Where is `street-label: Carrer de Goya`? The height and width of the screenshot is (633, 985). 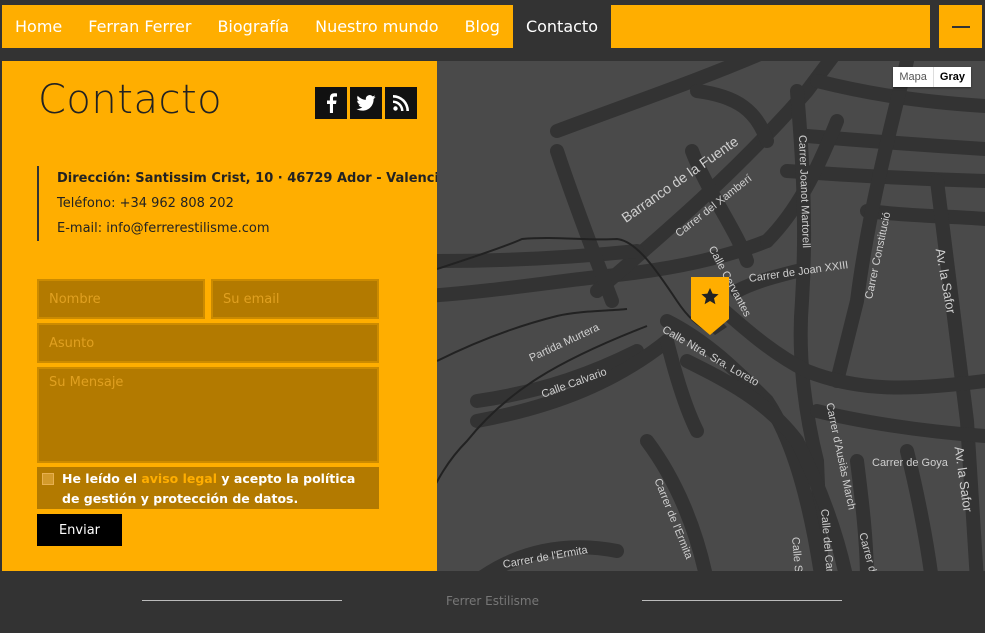 street-label: Carrer de Goya is located at coordinates (910, 463).